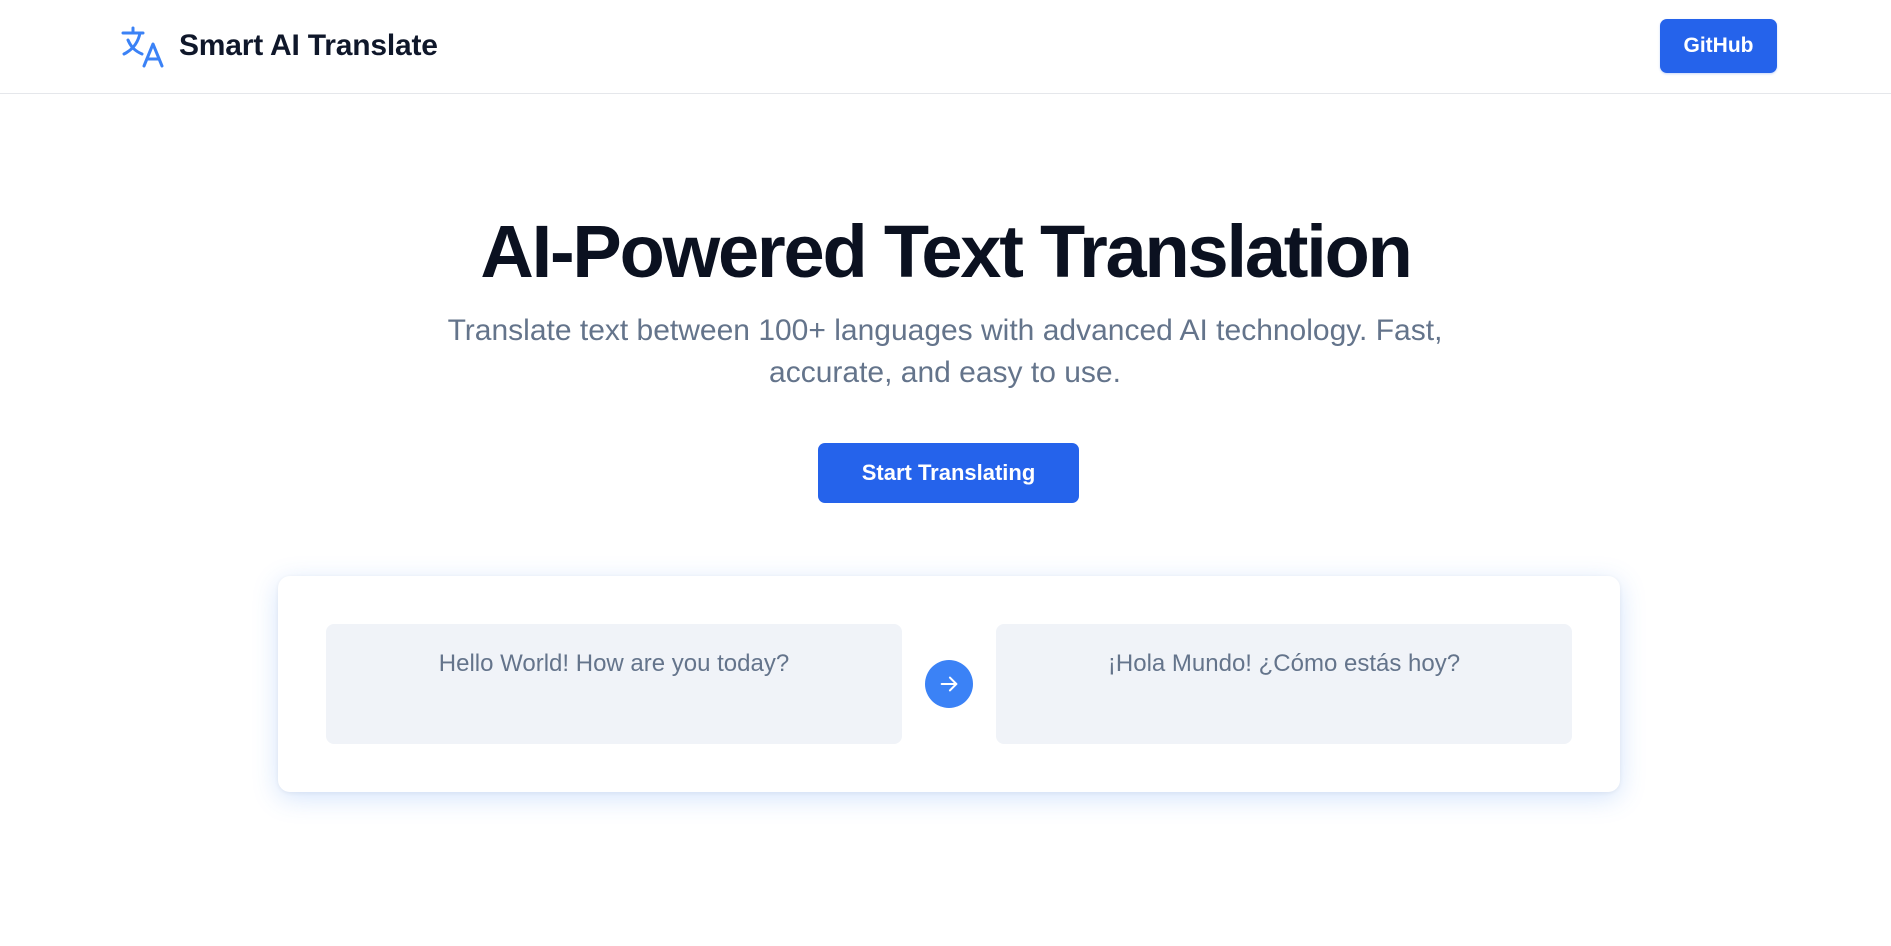 The image size is (1891, 946). I want to click on hero-title: AI-Powered Text Translation, so click(946, 251).